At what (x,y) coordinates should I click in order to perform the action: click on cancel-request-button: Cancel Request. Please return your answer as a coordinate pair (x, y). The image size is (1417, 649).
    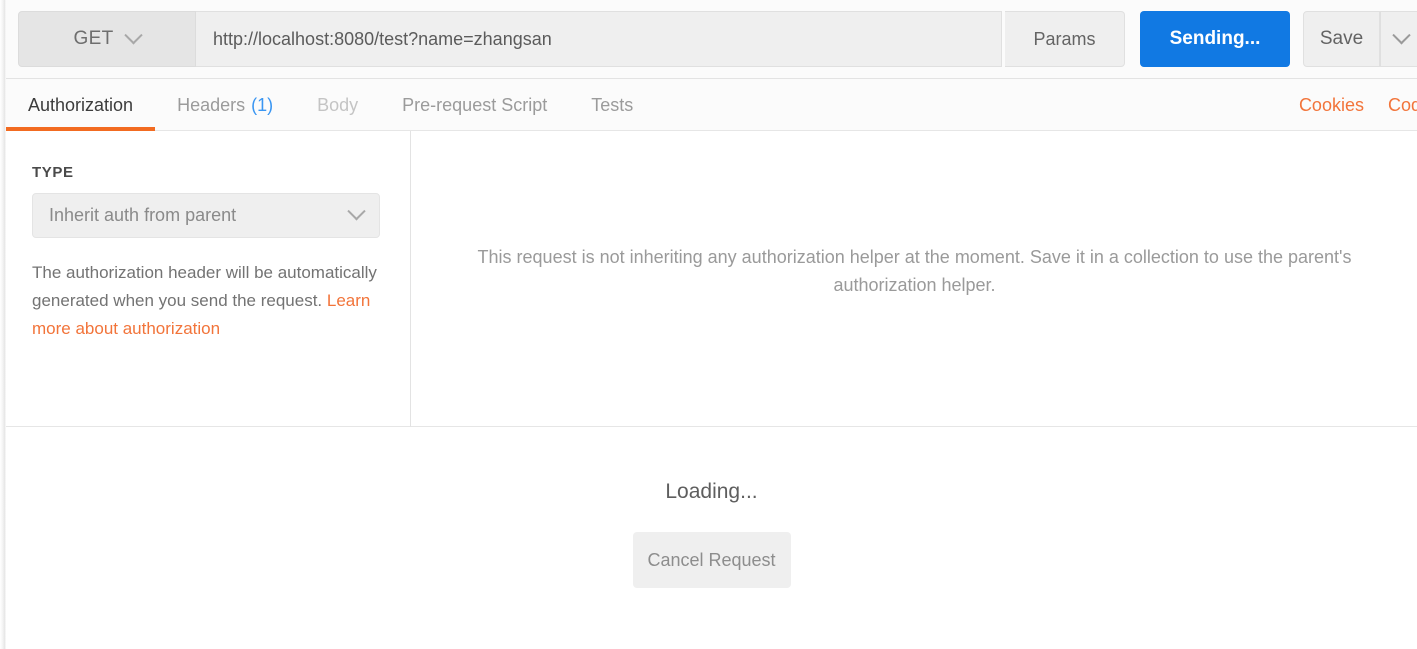
    Looking at the image, I should click on (711, 560).